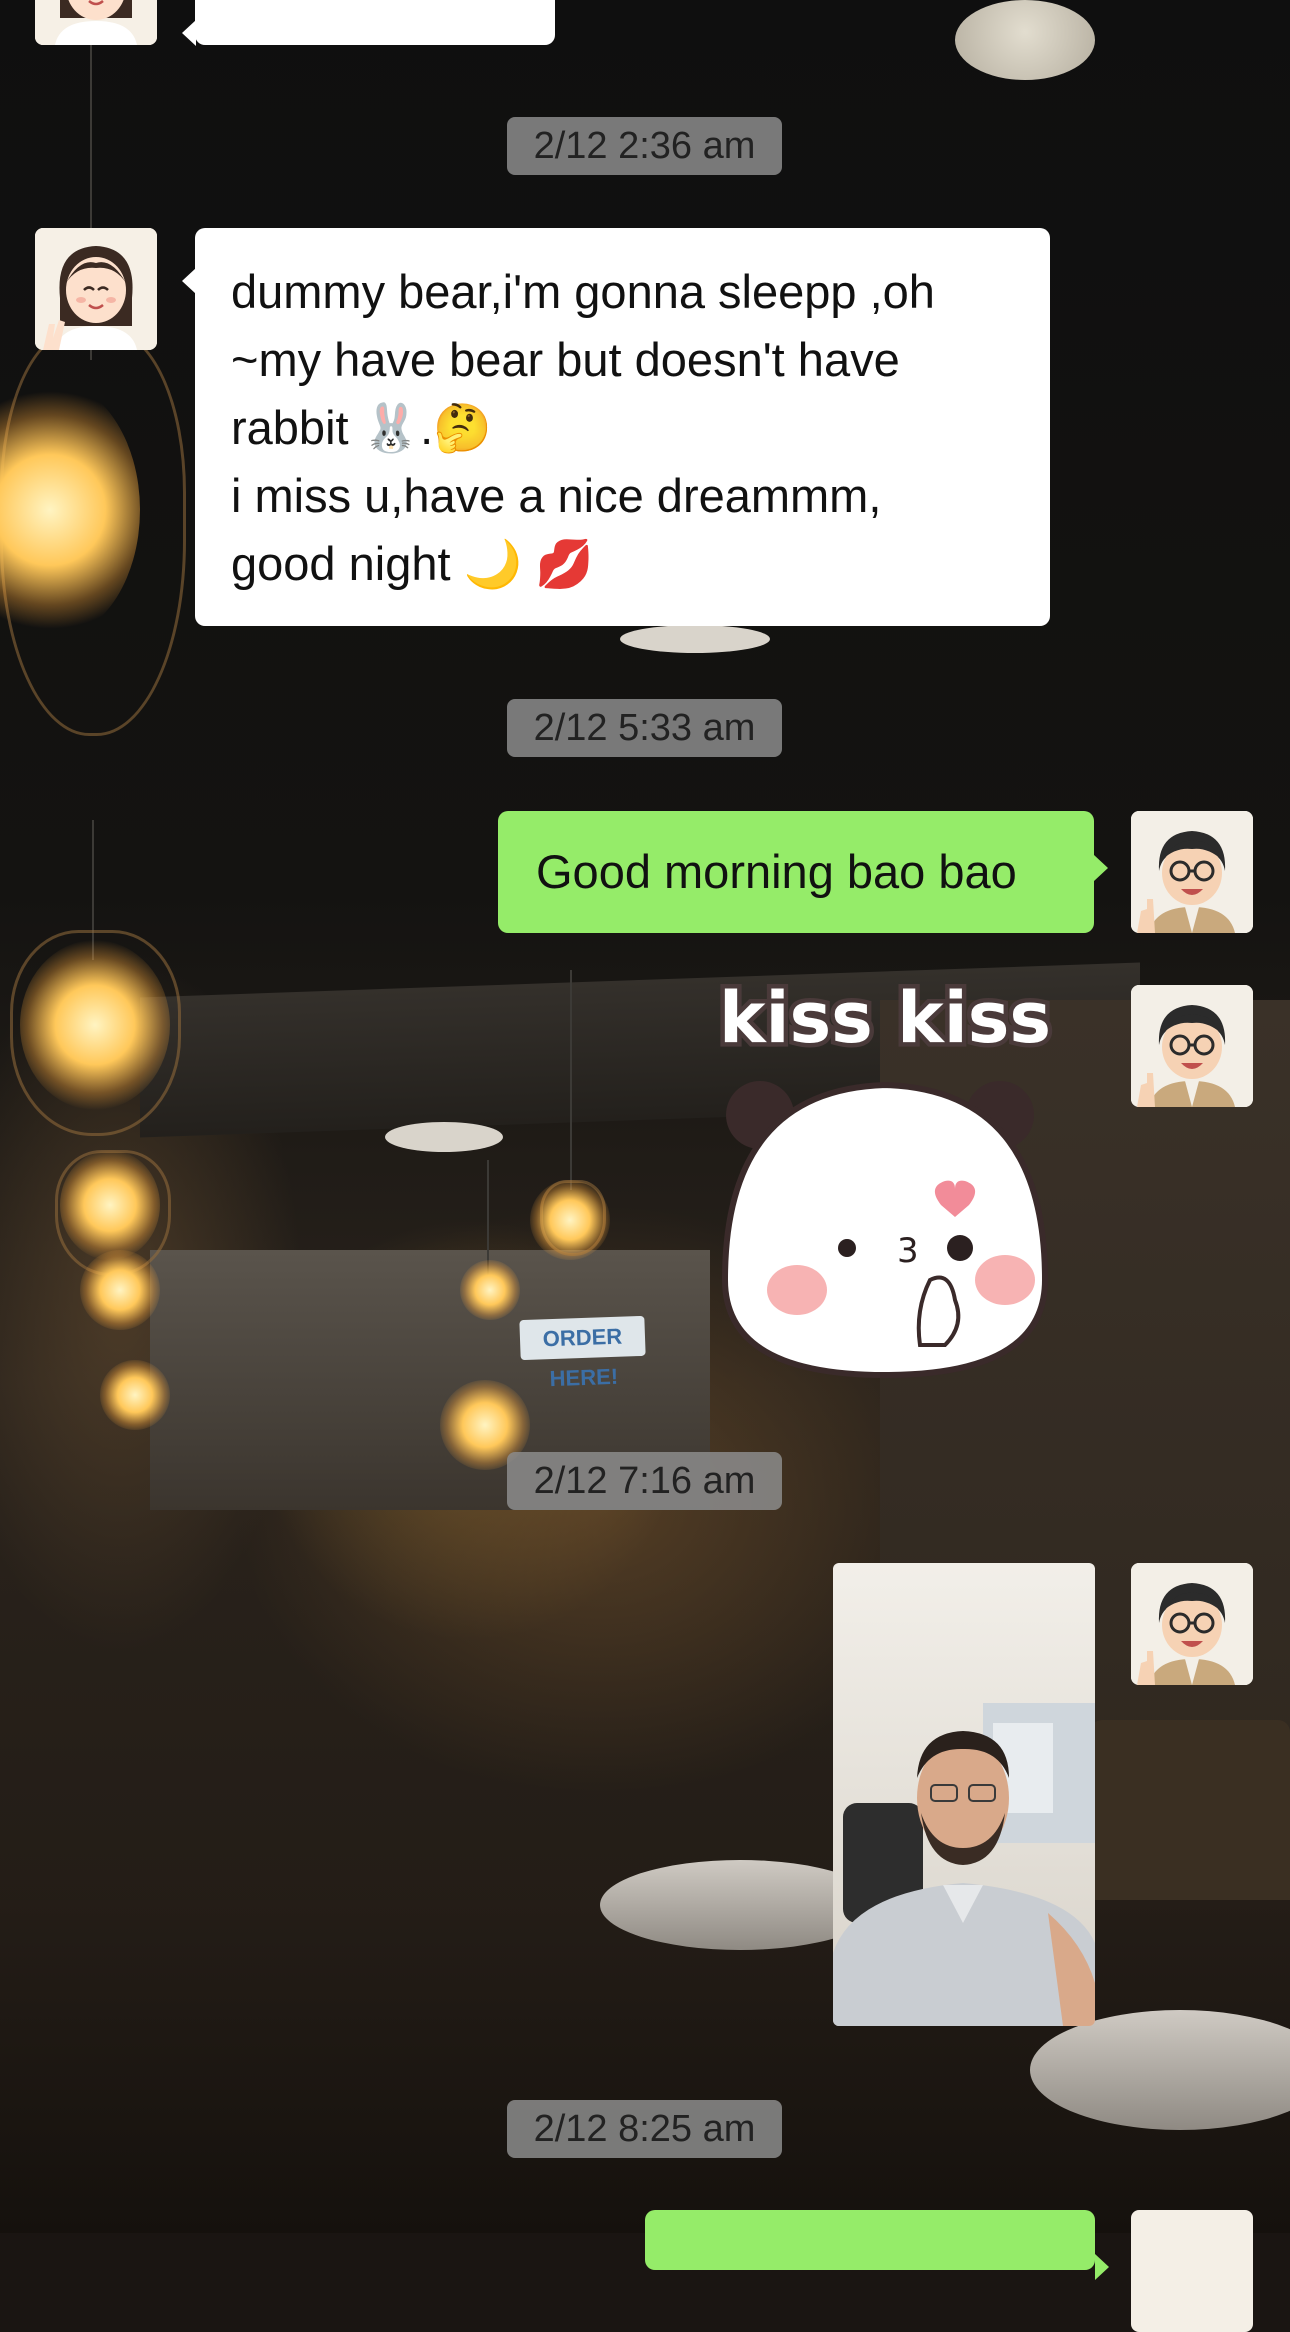  Describe the element at coordinates (368, 23) in the screenshot. I see `message-bubble-partial` at that location.